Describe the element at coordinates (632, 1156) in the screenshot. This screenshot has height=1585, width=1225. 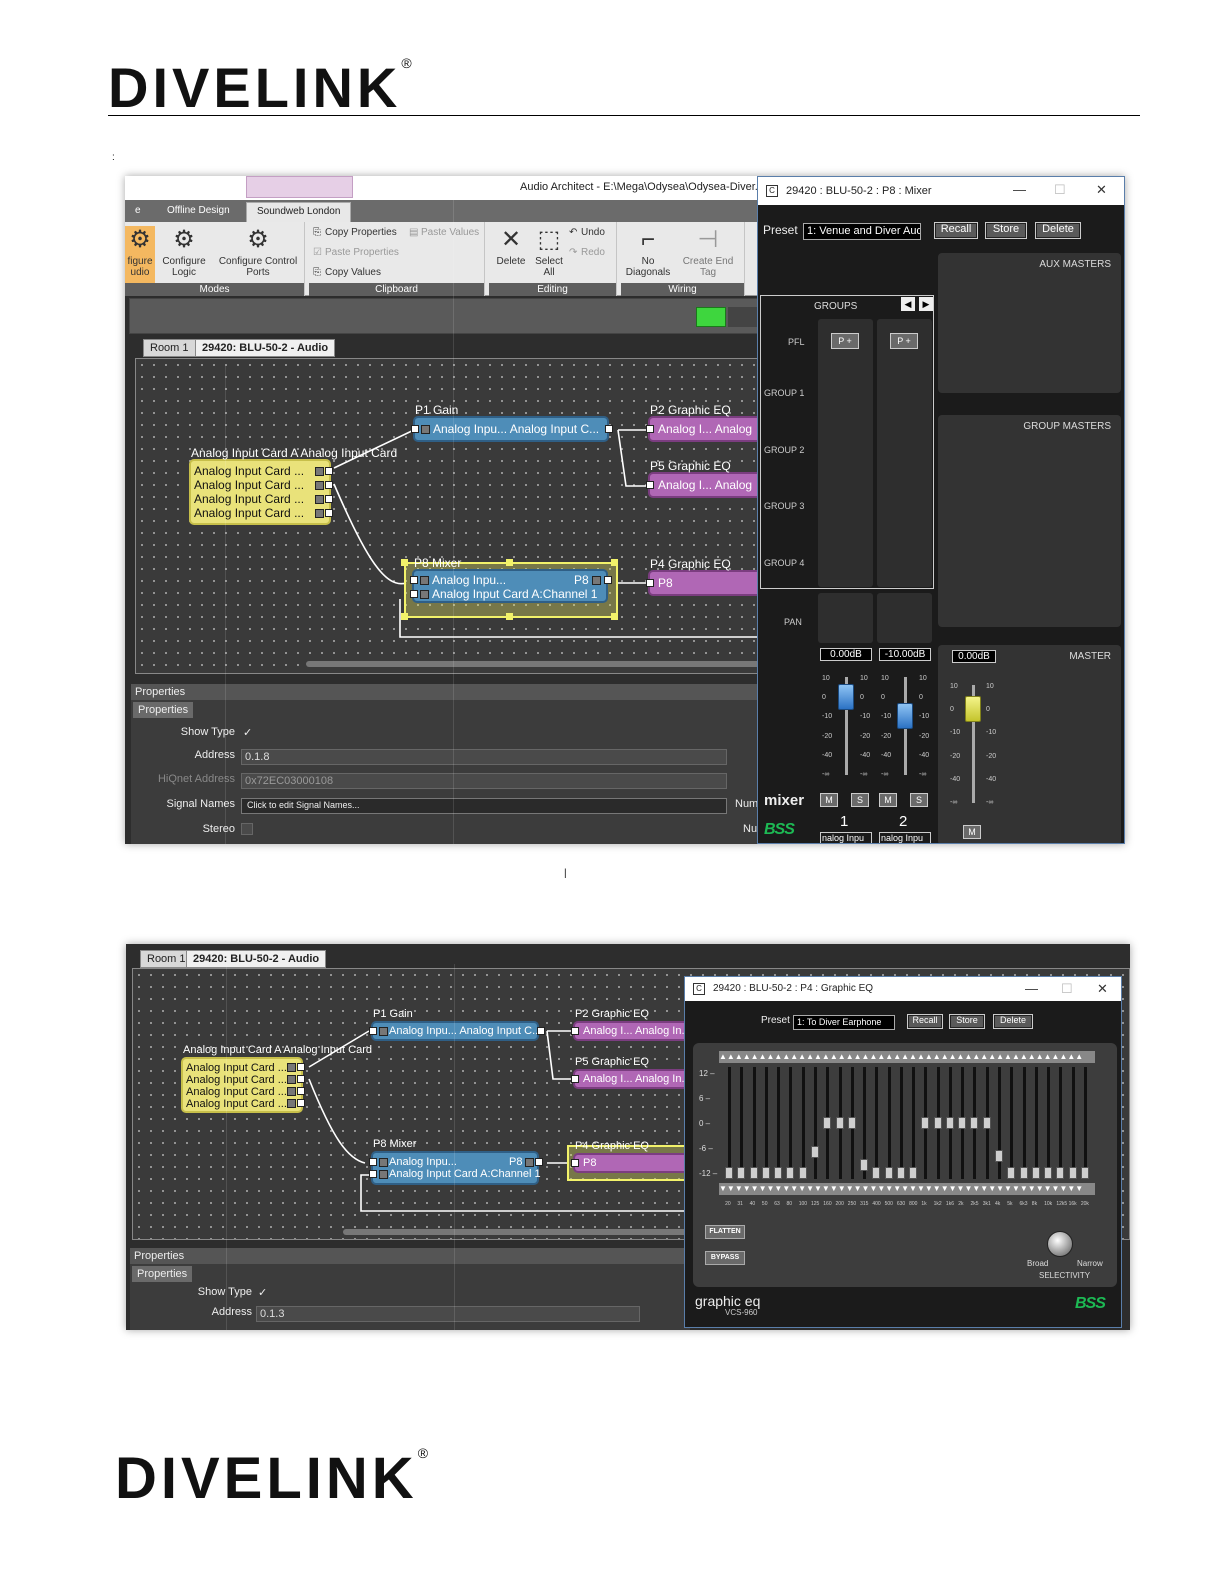
I see `graphic-eq-p4-block: P4 Graphic EQ P8` at that location.